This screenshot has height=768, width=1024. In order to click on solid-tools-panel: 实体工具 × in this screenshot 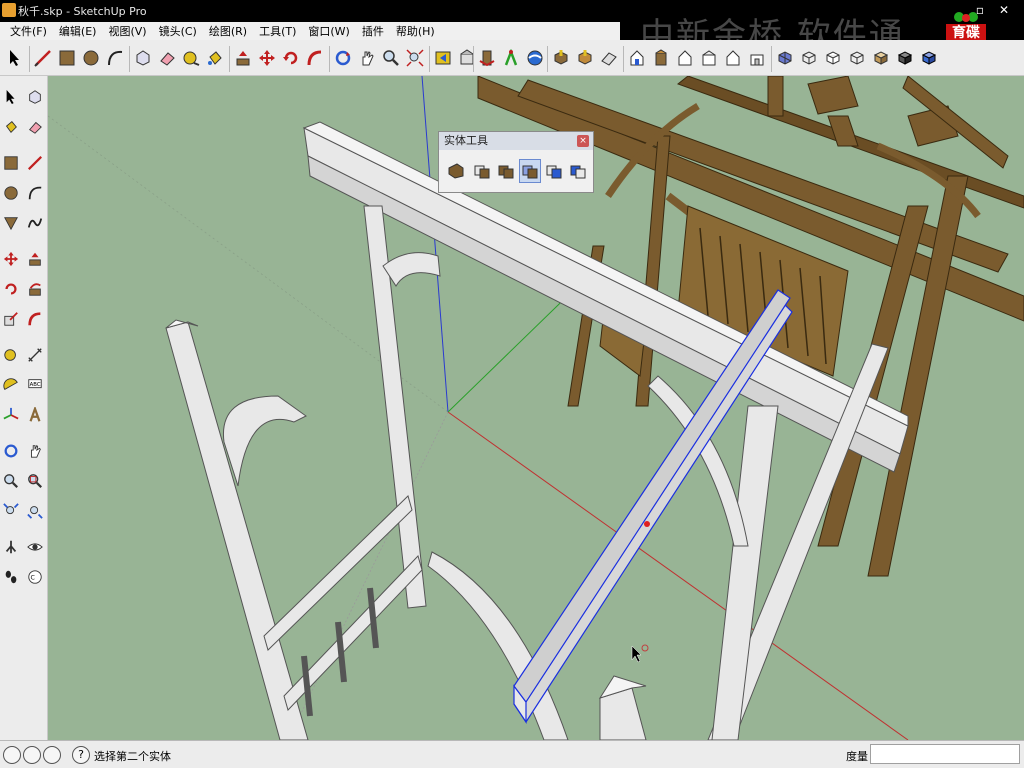, I will do `click(516, 162)`.